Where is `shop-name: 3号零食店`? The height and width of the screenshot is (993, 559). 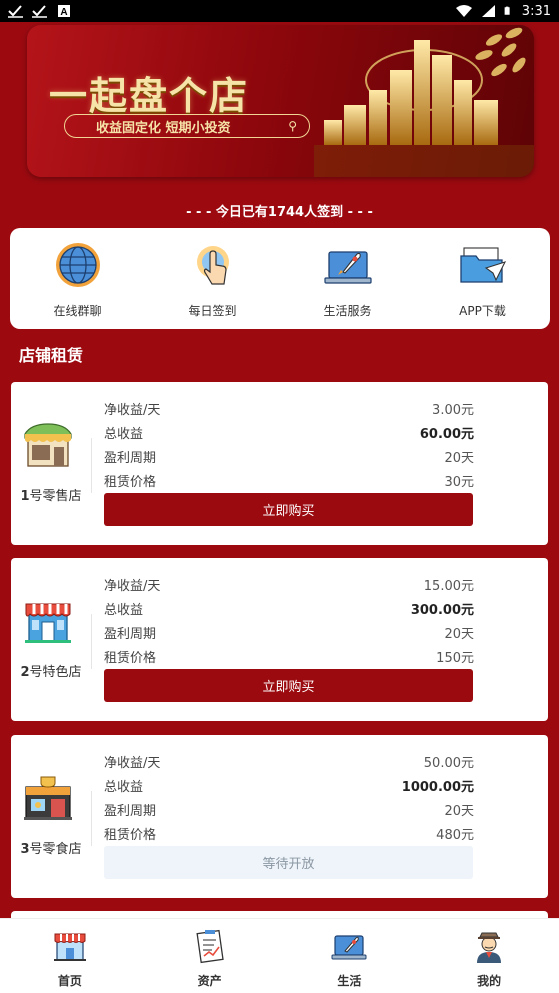
shop-name: 3号零食店 is located at coordinates (51, 847).